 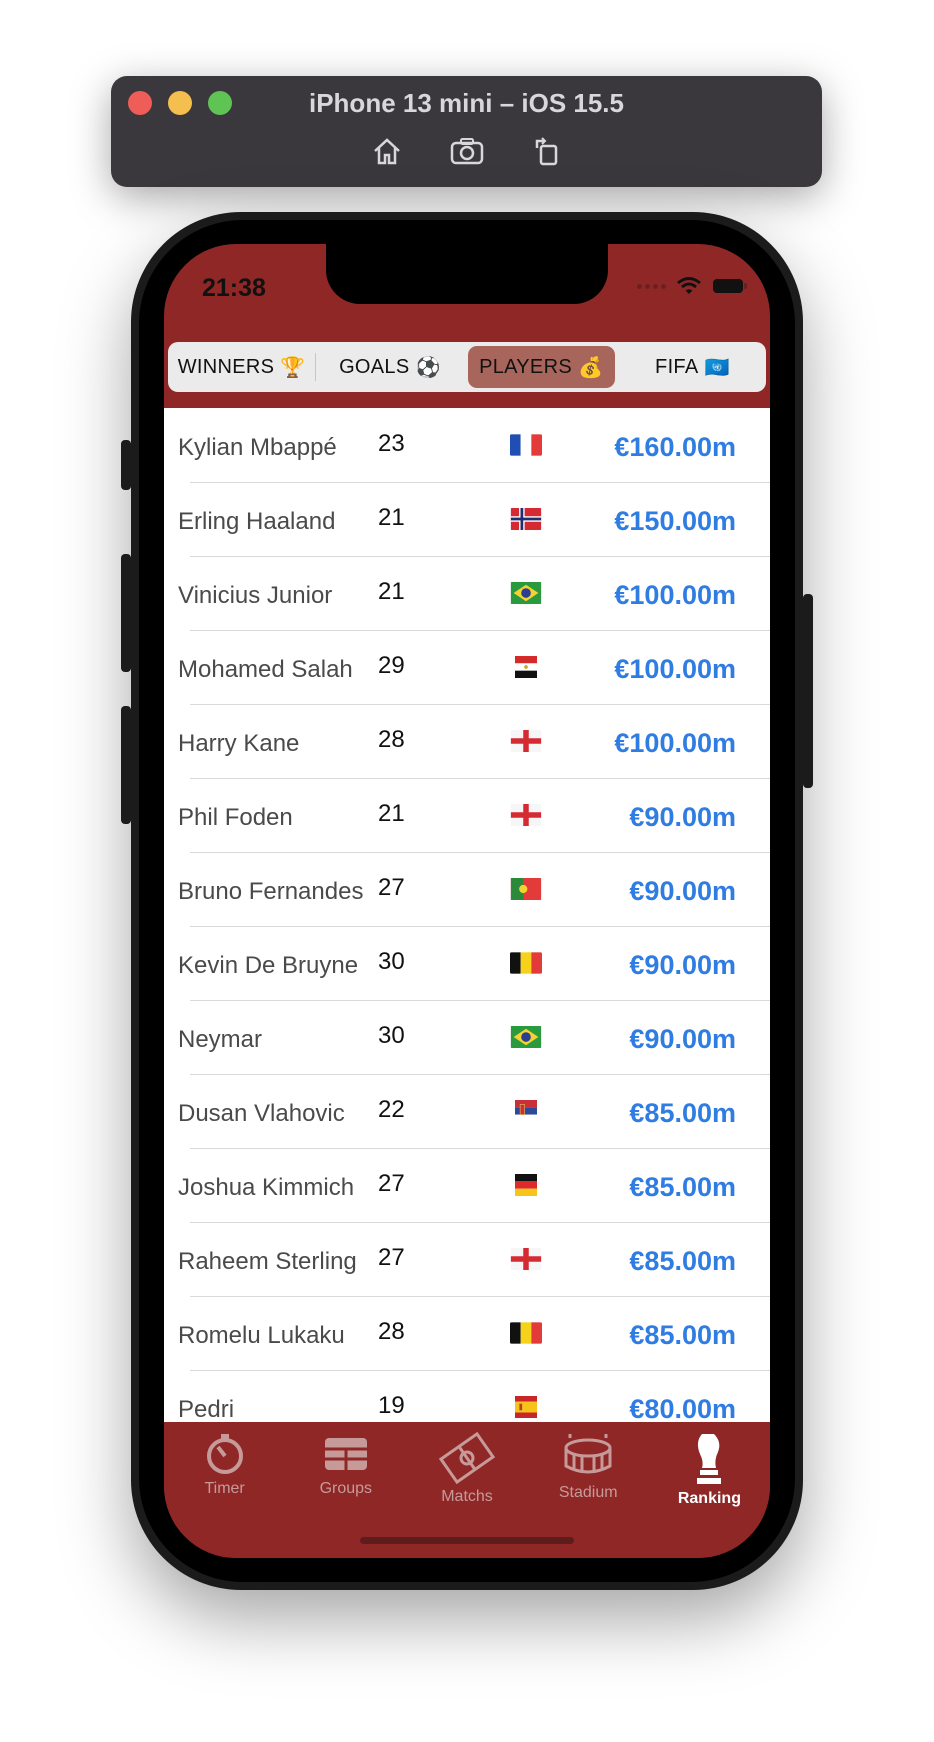 What do you see at coordinates (466, 103) in the screenshot?
I see `simulator-title: iPhone 13 mini – iOS 15.5` at bounding box center [466, 103].